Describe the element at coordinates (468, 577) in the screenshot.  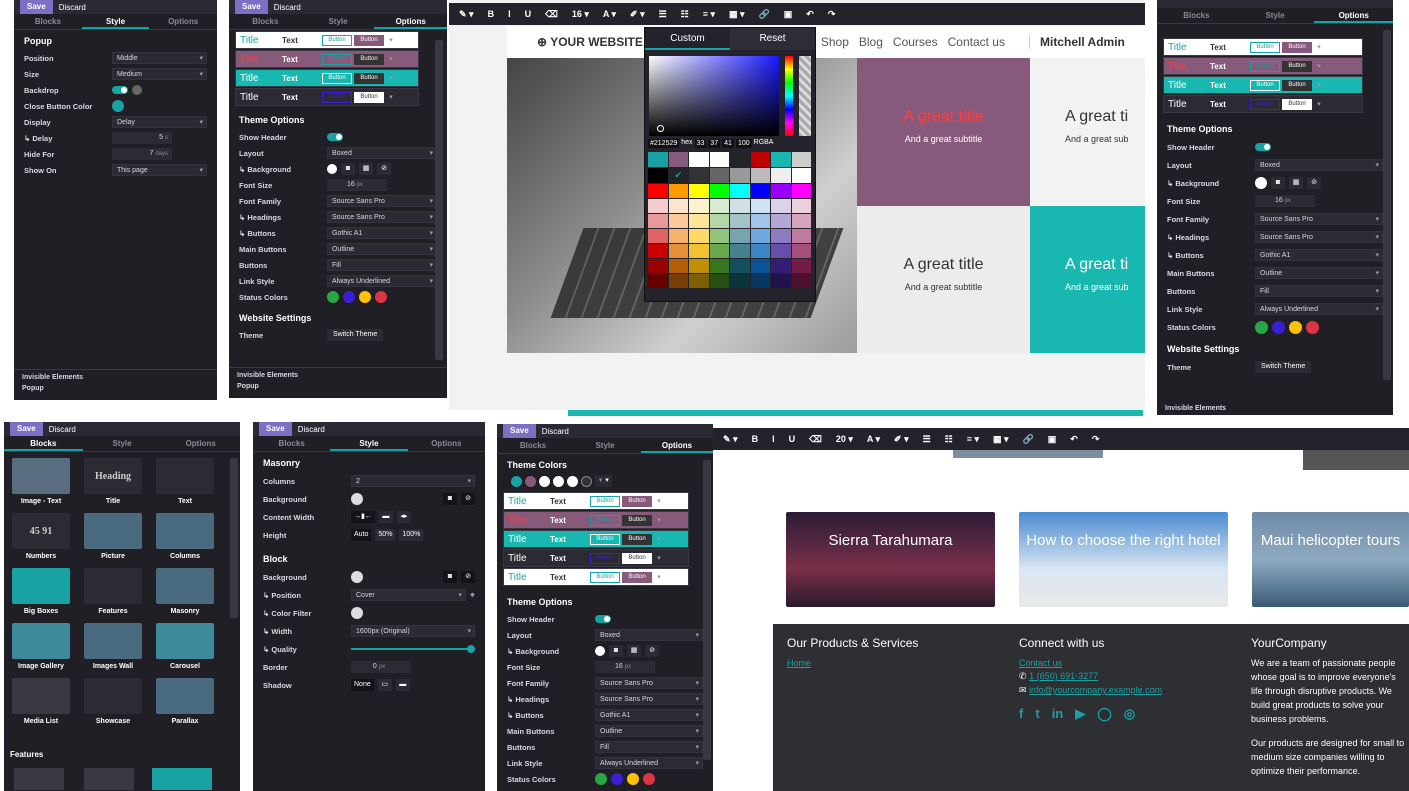
I see `none-icon: ⊘` at that location.